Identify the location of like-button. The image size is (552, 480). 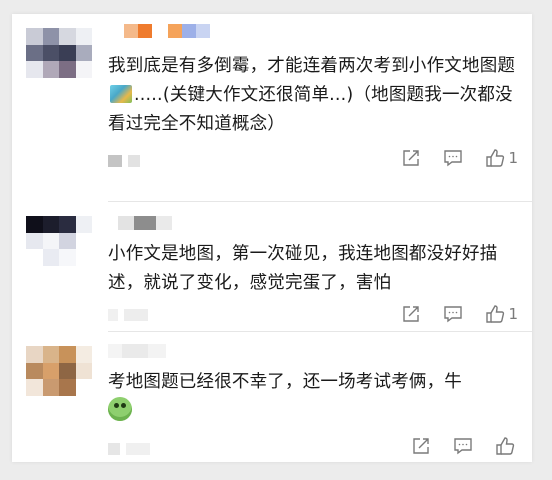
(506, 446).